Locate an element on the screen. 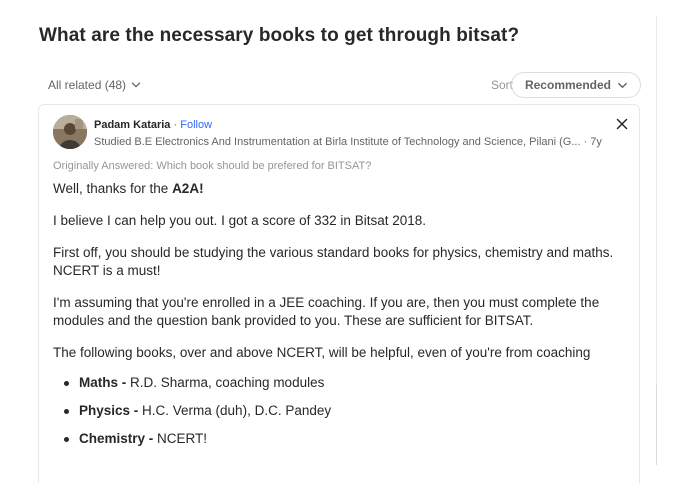 Image resolution: width=688 pixels, height=483 pixels. all-related-label: All related (48) is located at coordinates (87, 85).